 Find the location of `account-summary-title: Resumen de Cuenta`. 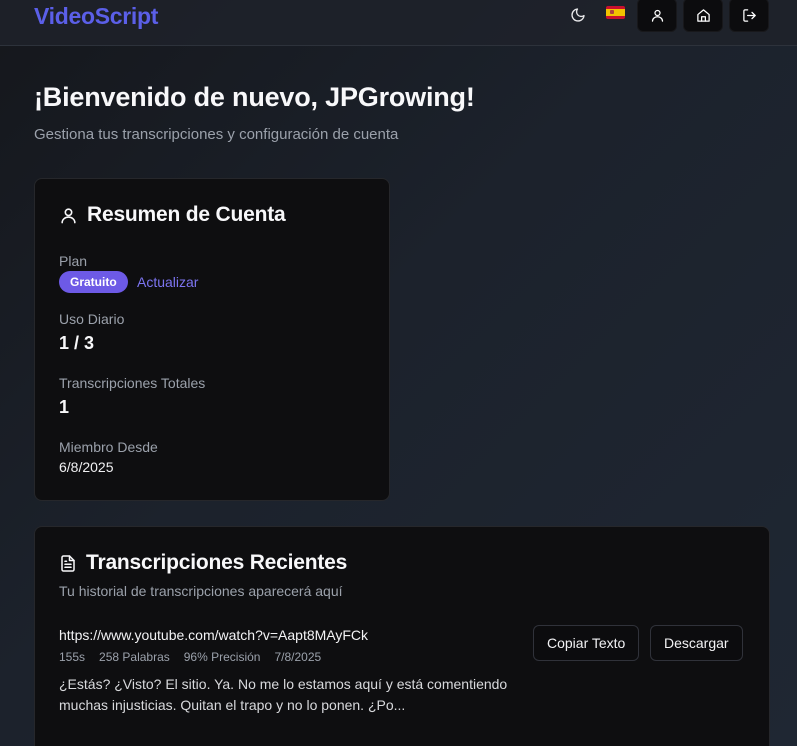

account-summary-title: Resumen de Cuenta is located at coordinates (172, 215).